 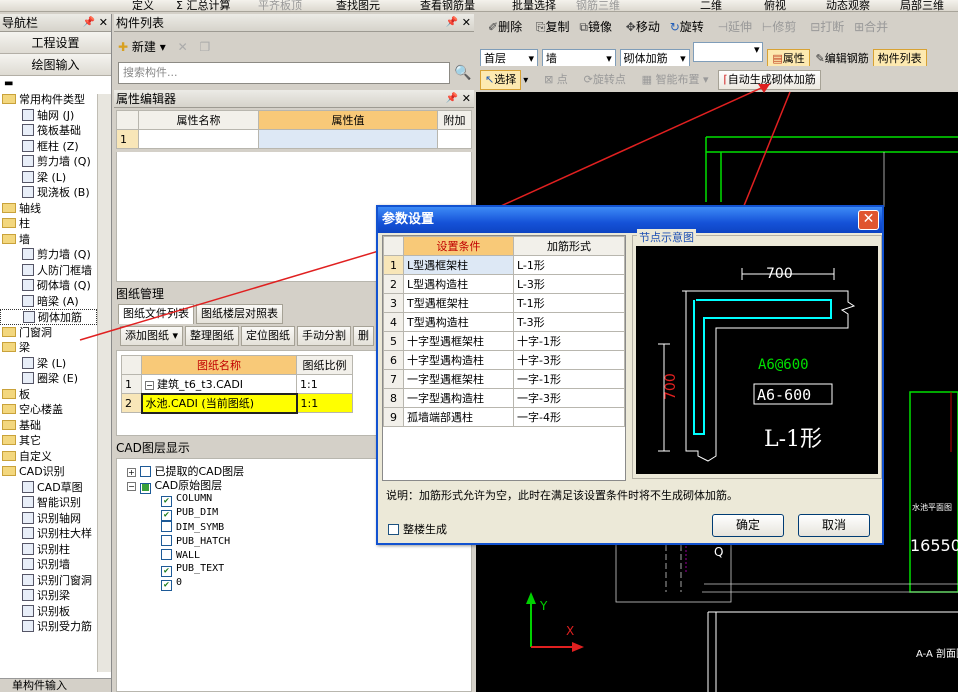 I want to click on layer-item: WALL, so click(x=195, y=556).